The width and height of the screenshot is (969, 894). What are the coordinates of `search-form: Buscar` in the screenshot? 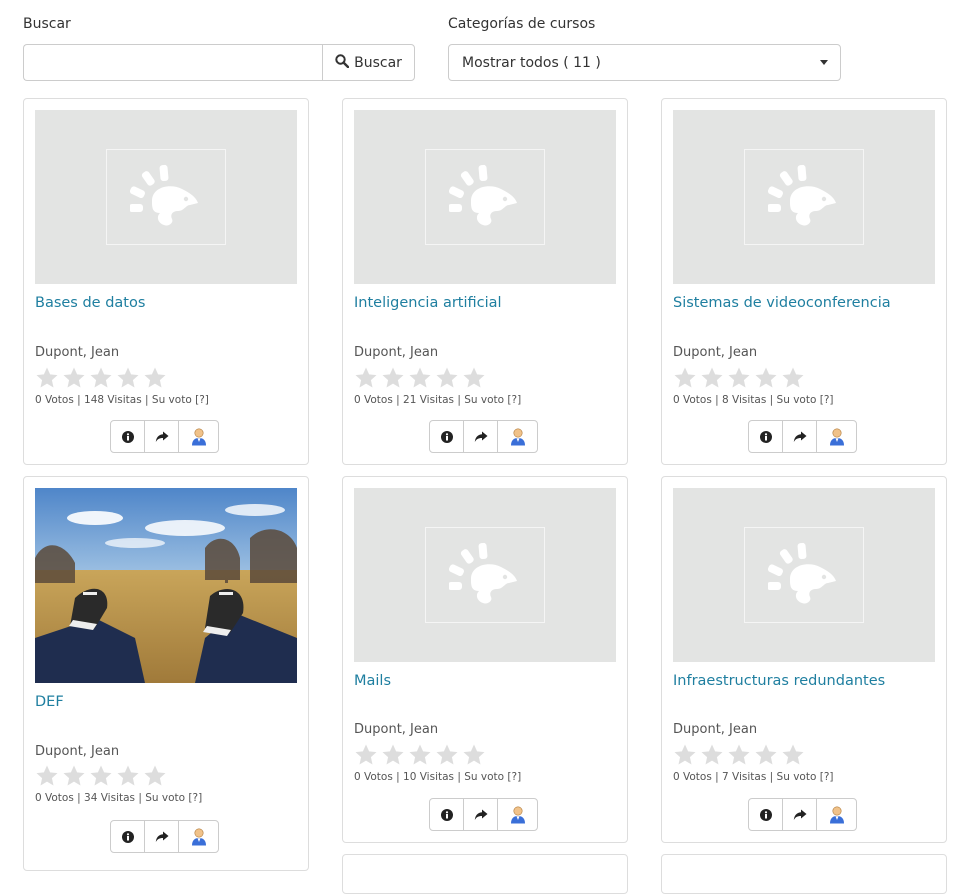 It's located at (219, 62).